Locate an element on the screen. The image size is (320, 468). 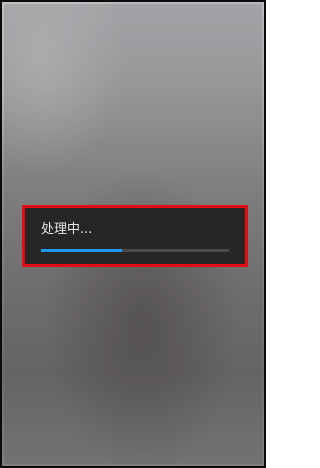
progress-bar is located at coordinates (135, 250).